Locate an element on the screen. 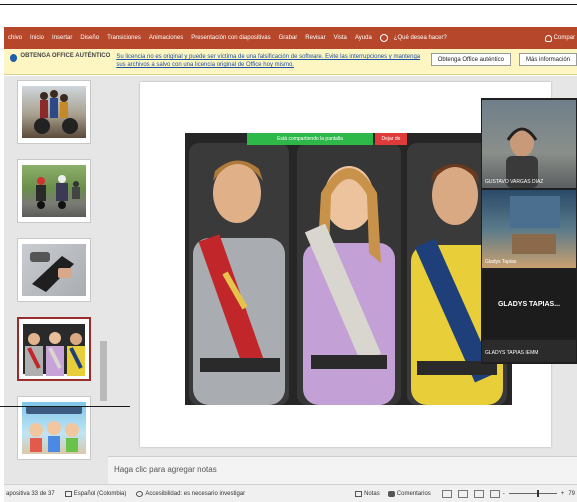  motorcycle-riders-illustration is located at coordinates (56, 112).